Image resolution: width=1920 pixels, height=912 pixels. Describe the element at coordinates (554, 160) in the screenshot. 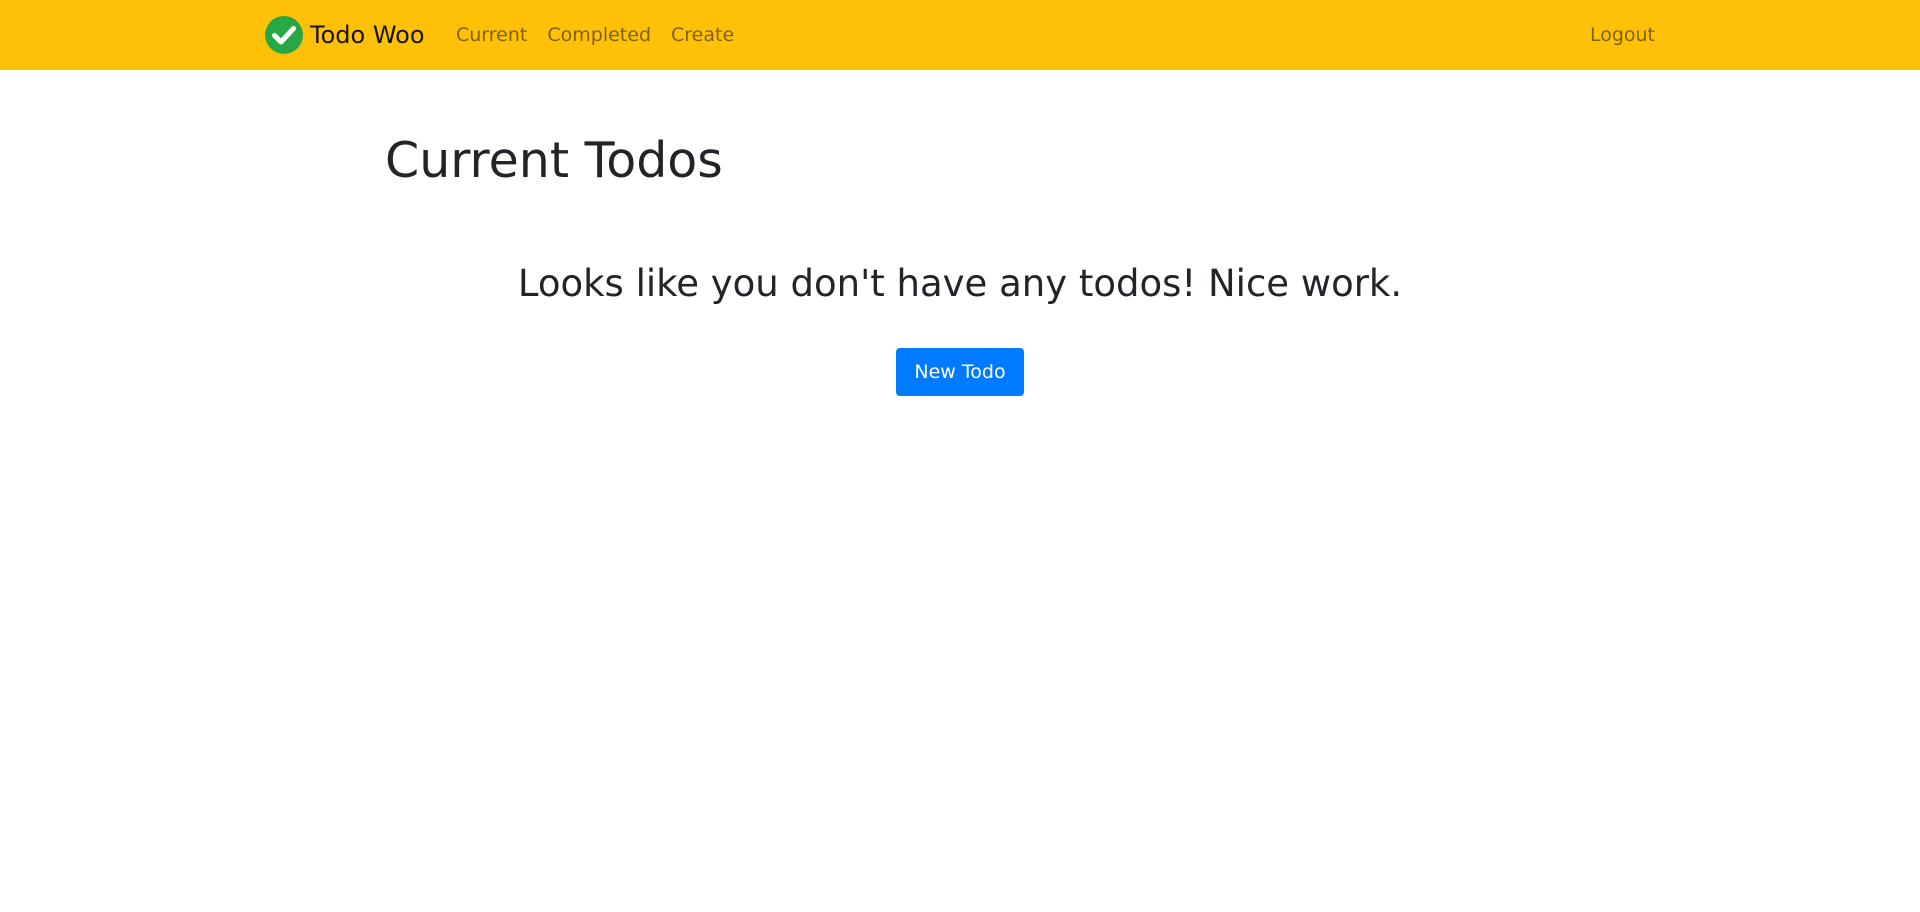

I see `page-title: Current Todos` at that location.